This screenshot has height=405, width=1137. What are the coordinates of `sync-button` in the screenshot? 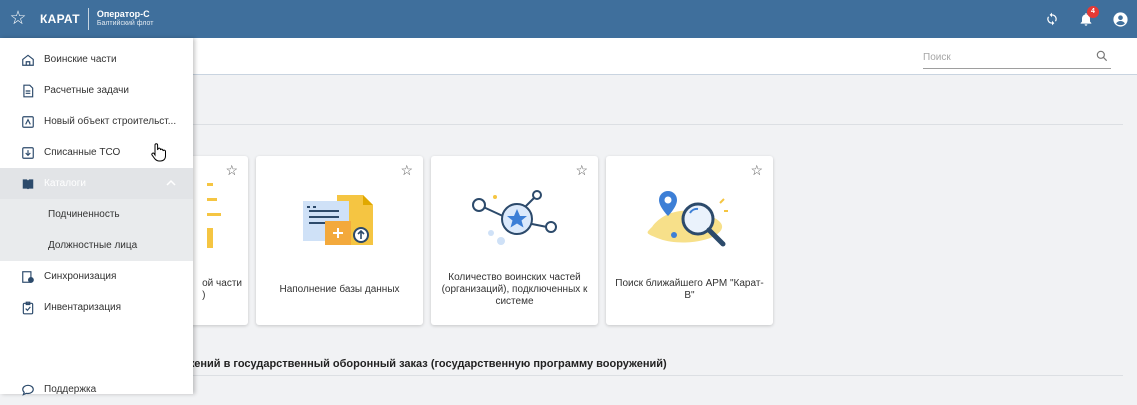 It's located at (1052, 19).